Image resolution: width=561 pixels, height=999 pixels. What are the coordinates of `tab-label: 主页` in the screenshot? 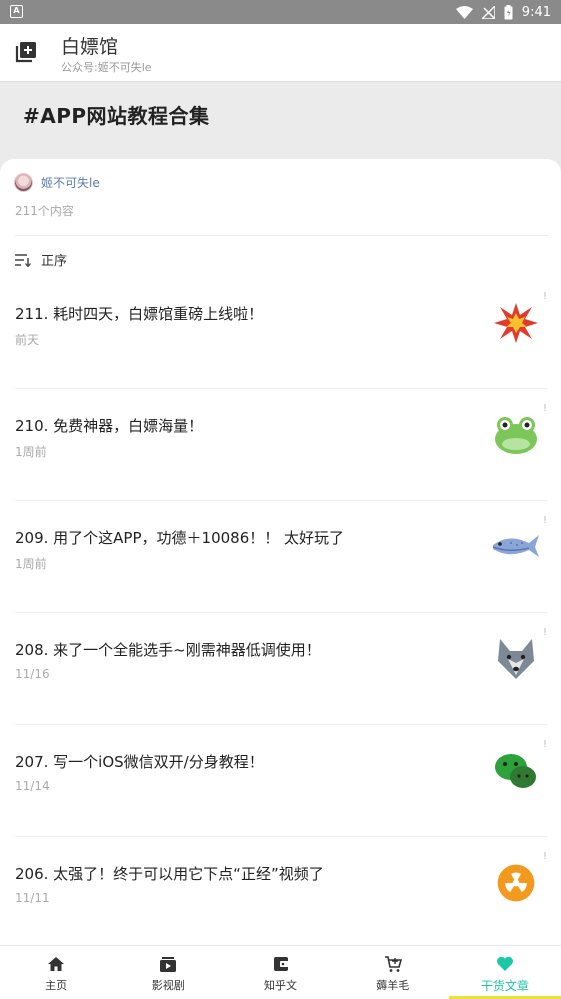 It's located at (56, 985).